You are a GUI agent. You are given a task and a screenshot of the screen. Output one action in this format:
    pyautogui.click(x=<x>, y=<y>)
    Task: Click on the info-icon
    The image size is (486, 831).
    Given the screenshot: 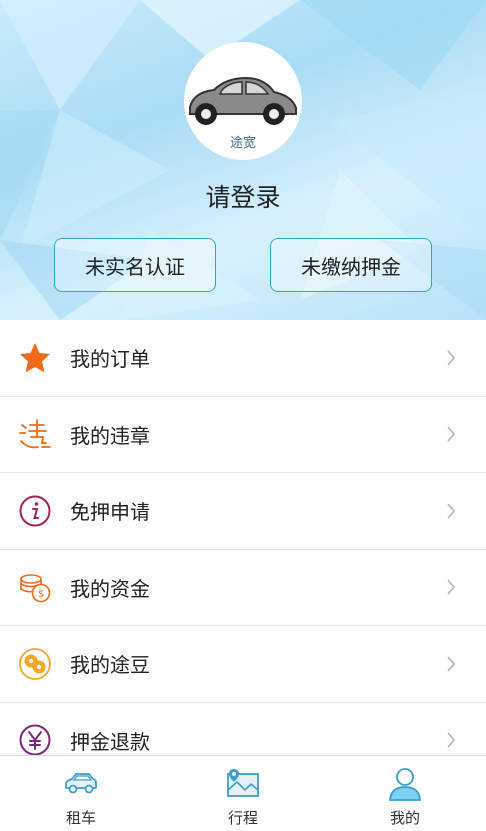 What is the action you would take?
    pyautogui.click(x=35, y=511)
    